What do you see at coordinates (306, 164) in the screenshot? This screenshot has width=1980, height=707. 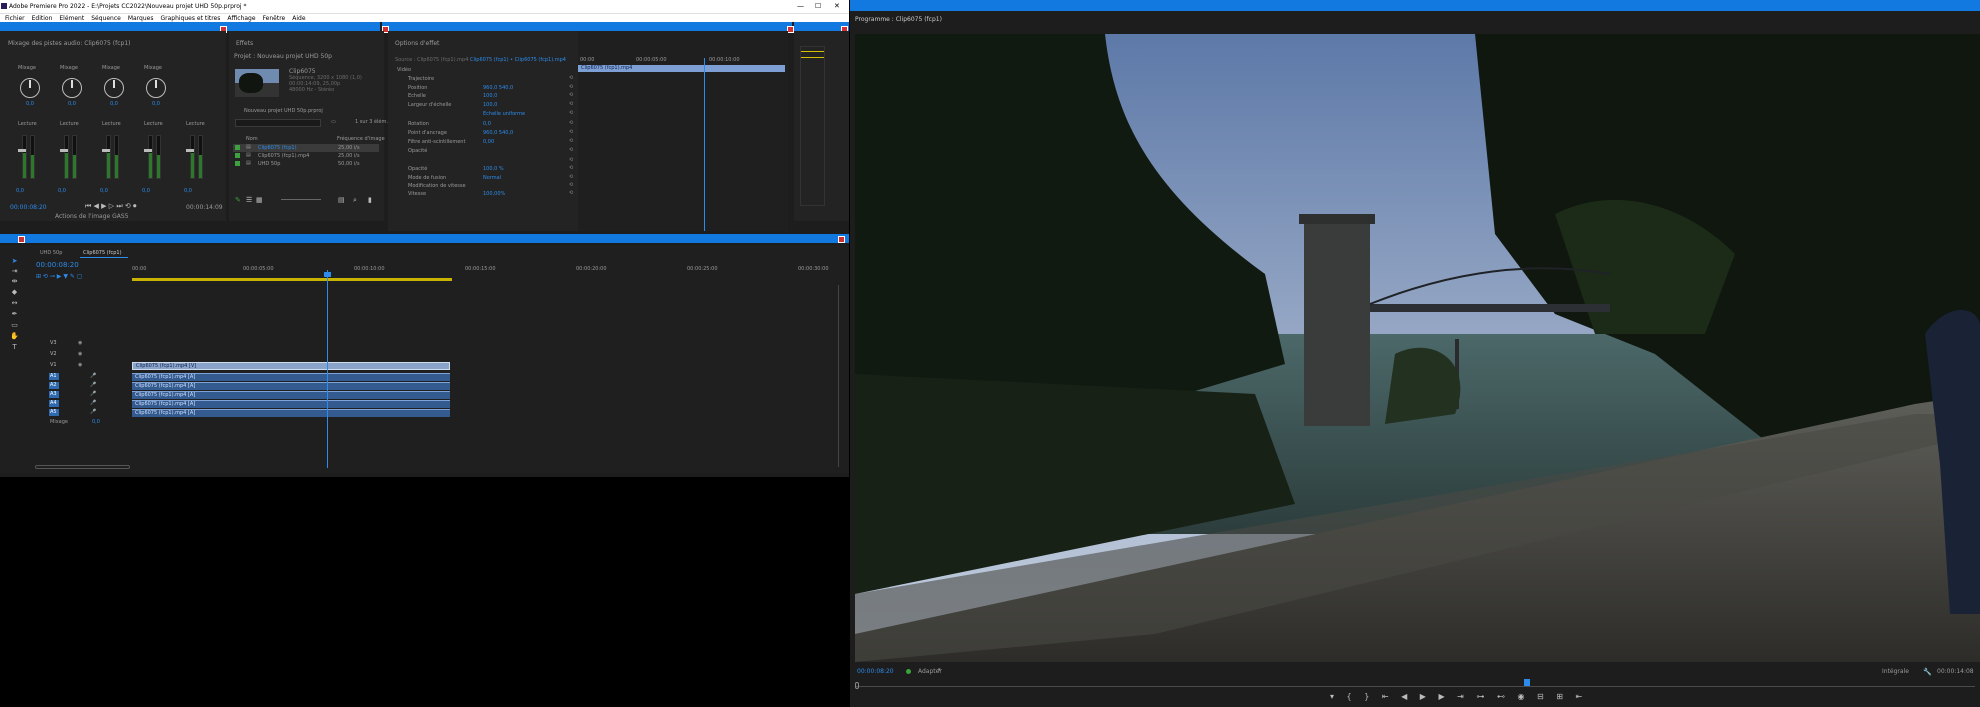 I see `project-item-row: ▤ UHD 50p 50,00 i/s` at bounding box center [306, 164].